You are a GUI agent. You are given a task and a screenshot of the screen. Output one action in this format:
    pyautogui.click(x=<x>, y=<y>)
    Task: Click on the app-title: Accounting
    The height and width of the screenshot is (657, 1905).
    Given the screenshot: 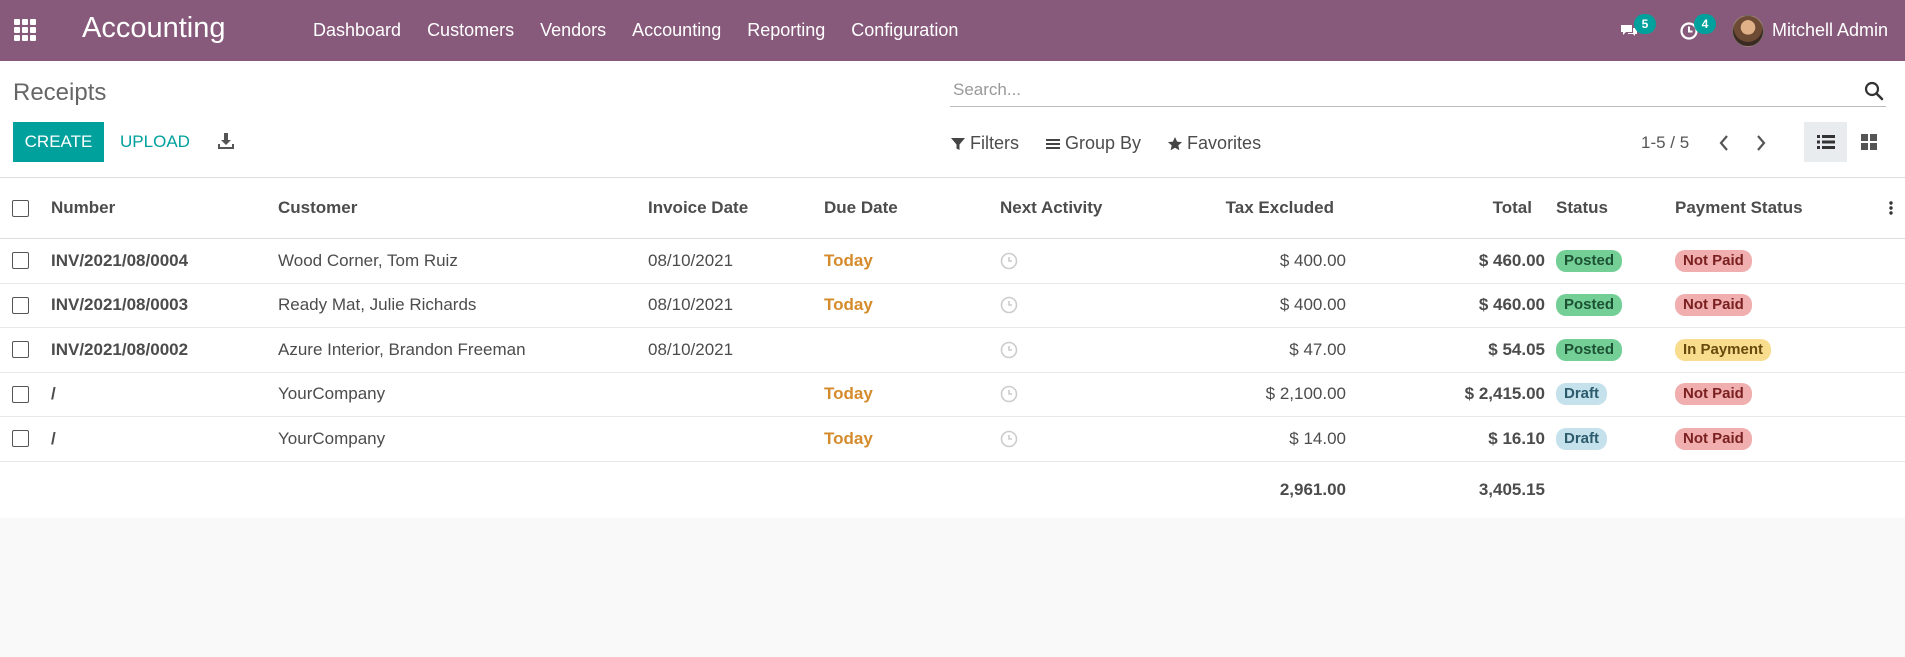 What is the action you would take?
    pyautogui.click(x=154, y=28)
    